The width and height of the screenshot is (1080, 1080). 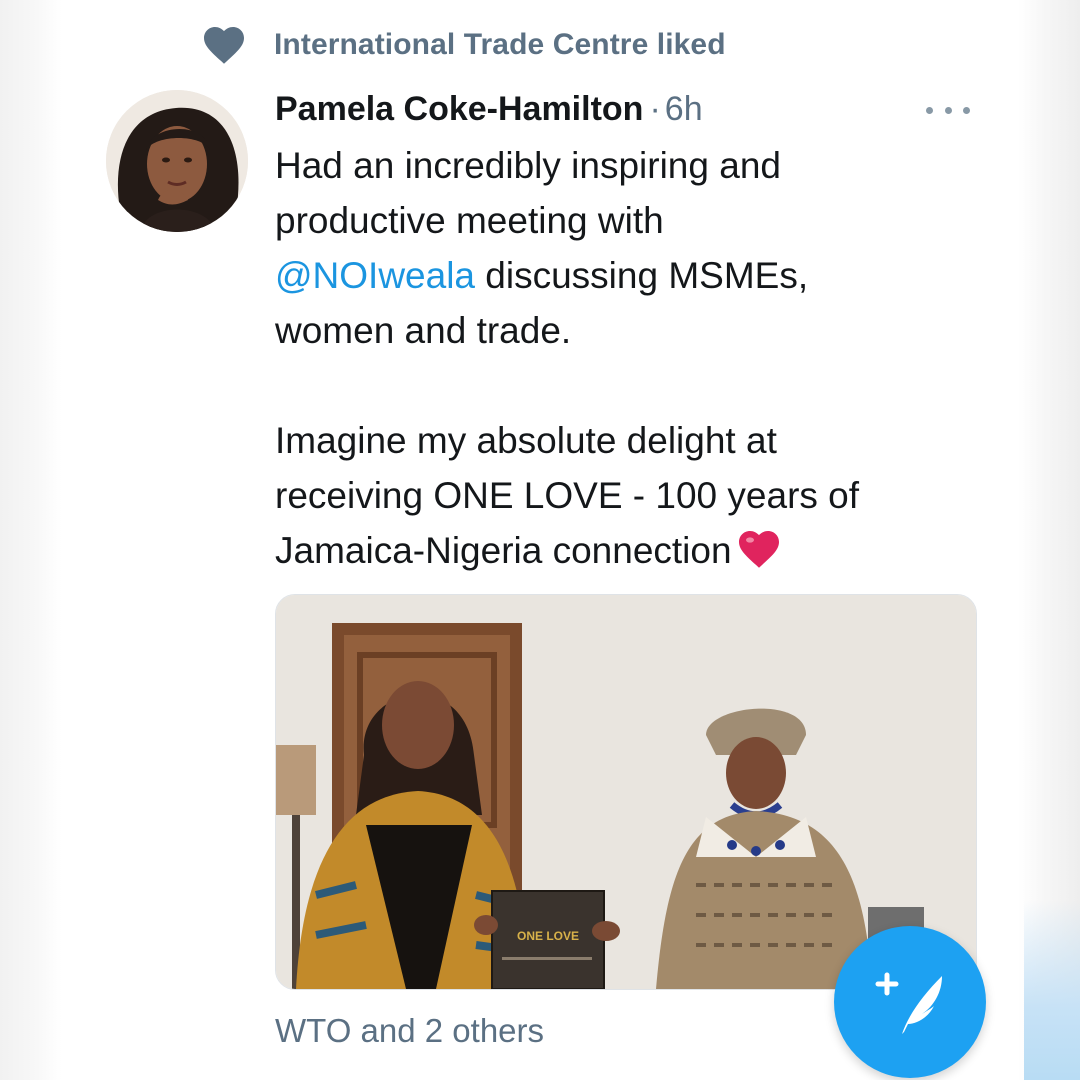 I want to click on tweet-text-line: receiving ONE LOVE - 100 years of, so click(x=567, y=495).